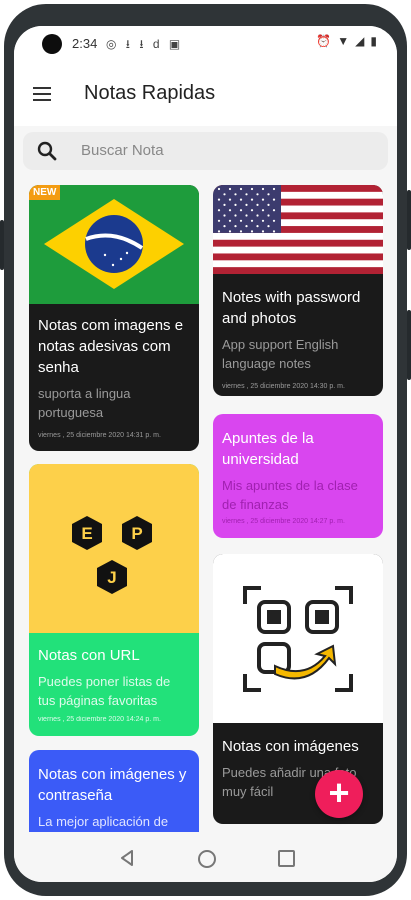 Image resolution: width=411 pixels, height=900 pixels. Describe the element at coordinates (122, 150) in the screenshot. I see `search-placeholder: Buscar Nota` at that location.